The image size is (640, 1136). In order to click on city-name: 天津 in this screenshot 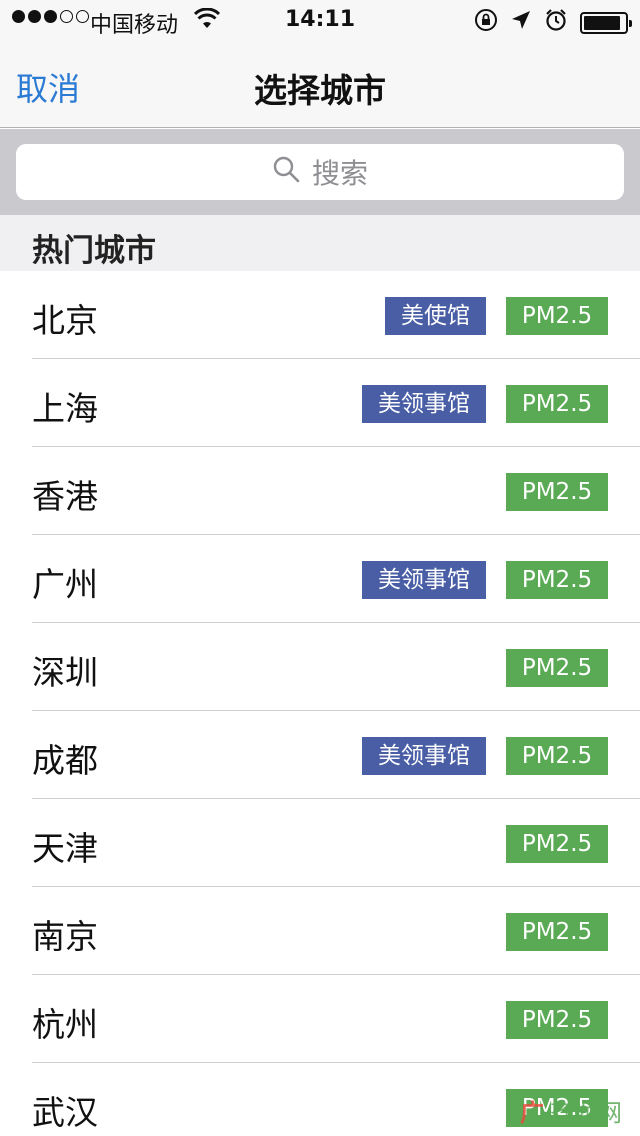, I will do `click(65, 848)`.